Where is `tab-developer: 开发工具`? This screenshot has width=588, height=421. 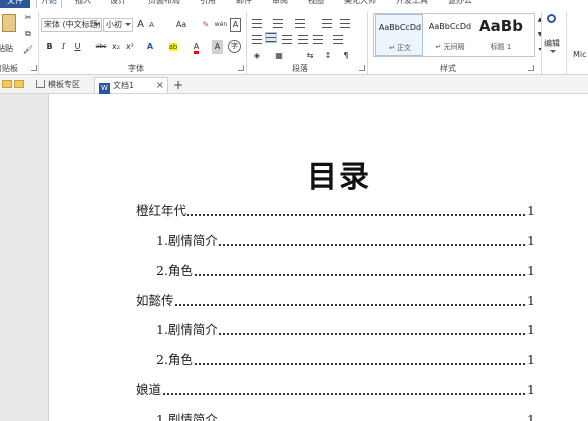
tab-developer: 开发工具 is located at coordinates (412, 4).